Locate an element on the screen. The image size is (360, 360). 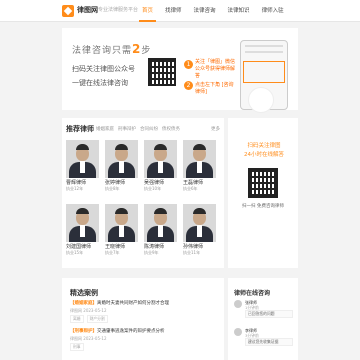
lawyer-name: 孙伟律师 is located at coordinates (199, 246).